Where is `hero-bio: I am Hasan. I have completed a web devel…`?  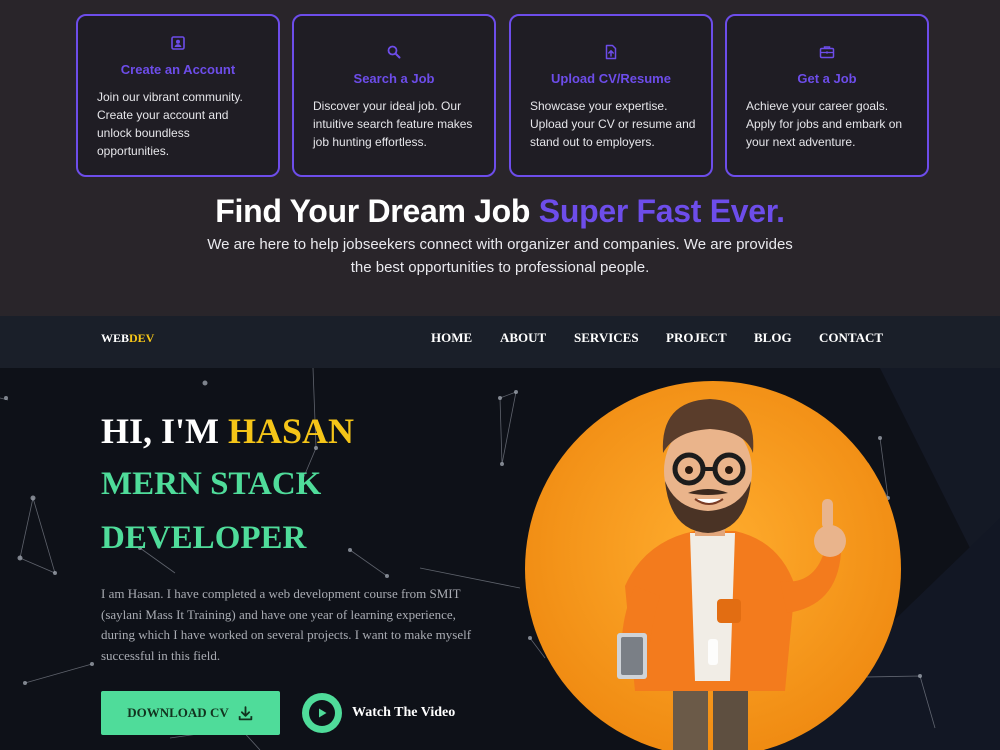 hero-bio: I am Hasan. I have completed a web devel… is located at coordinates (286, 624).